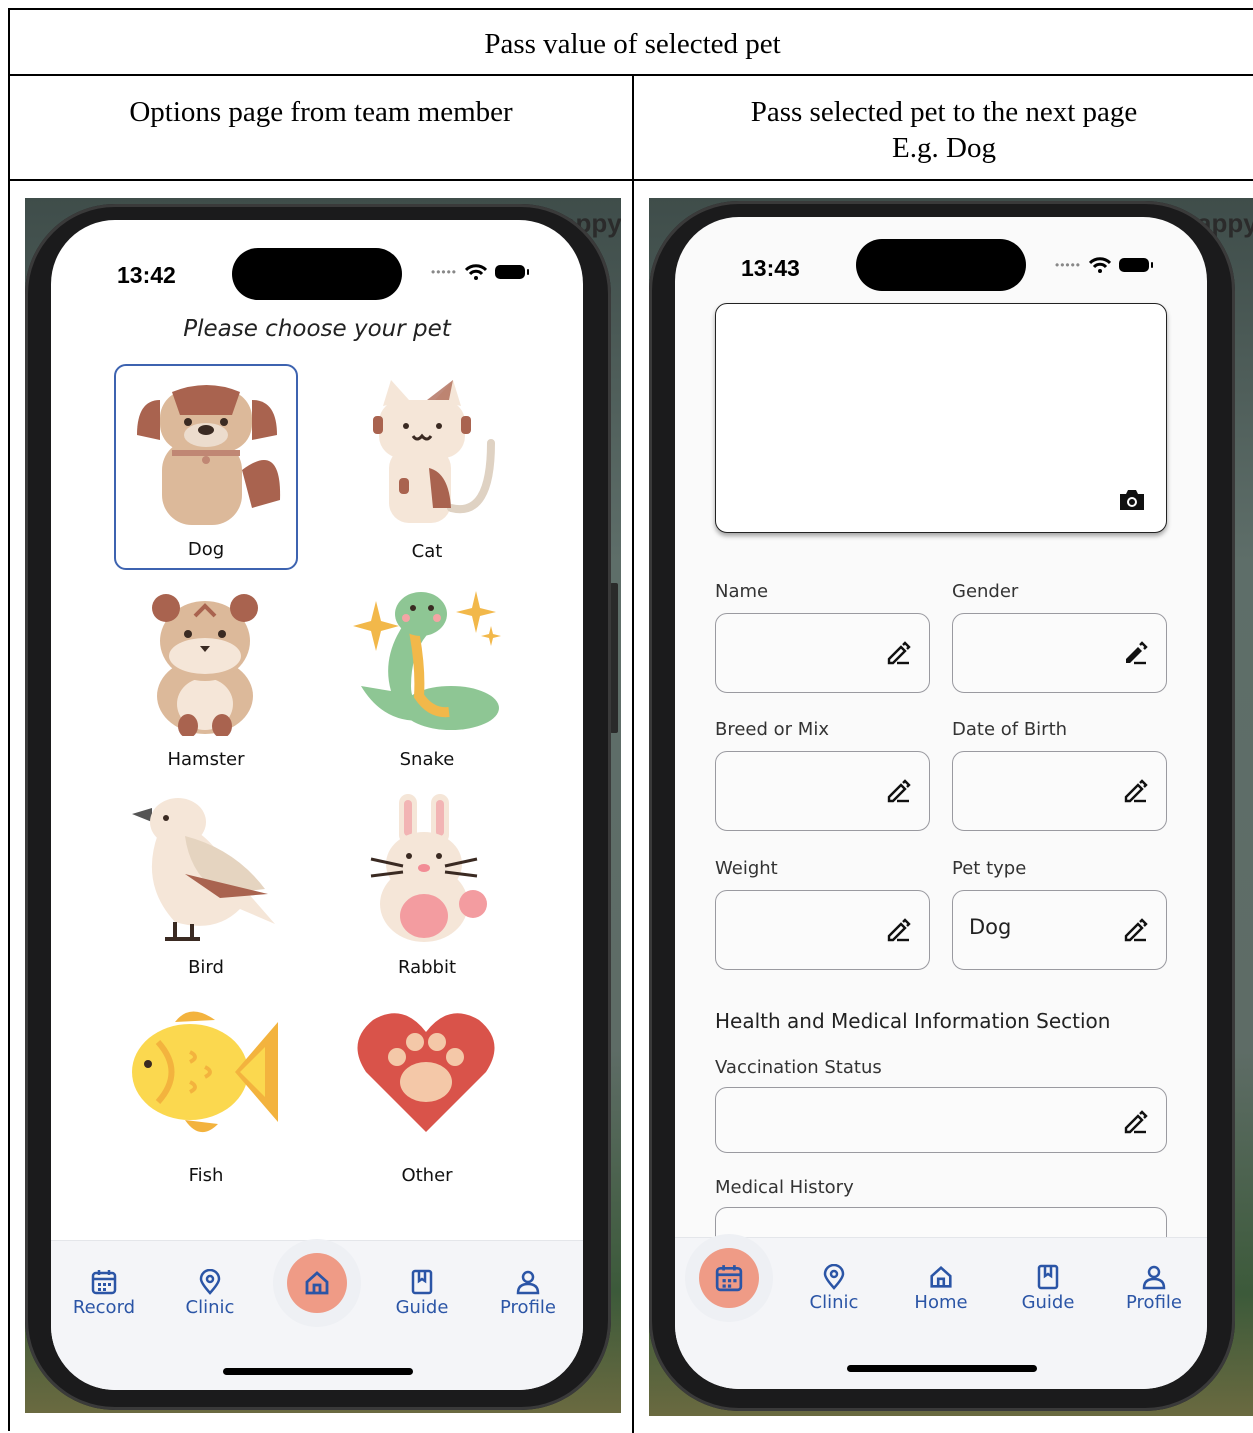  Describe the element at coordinates (772, 729) in the screenshot. I see `breed-label: Breed or Mix` at that location.